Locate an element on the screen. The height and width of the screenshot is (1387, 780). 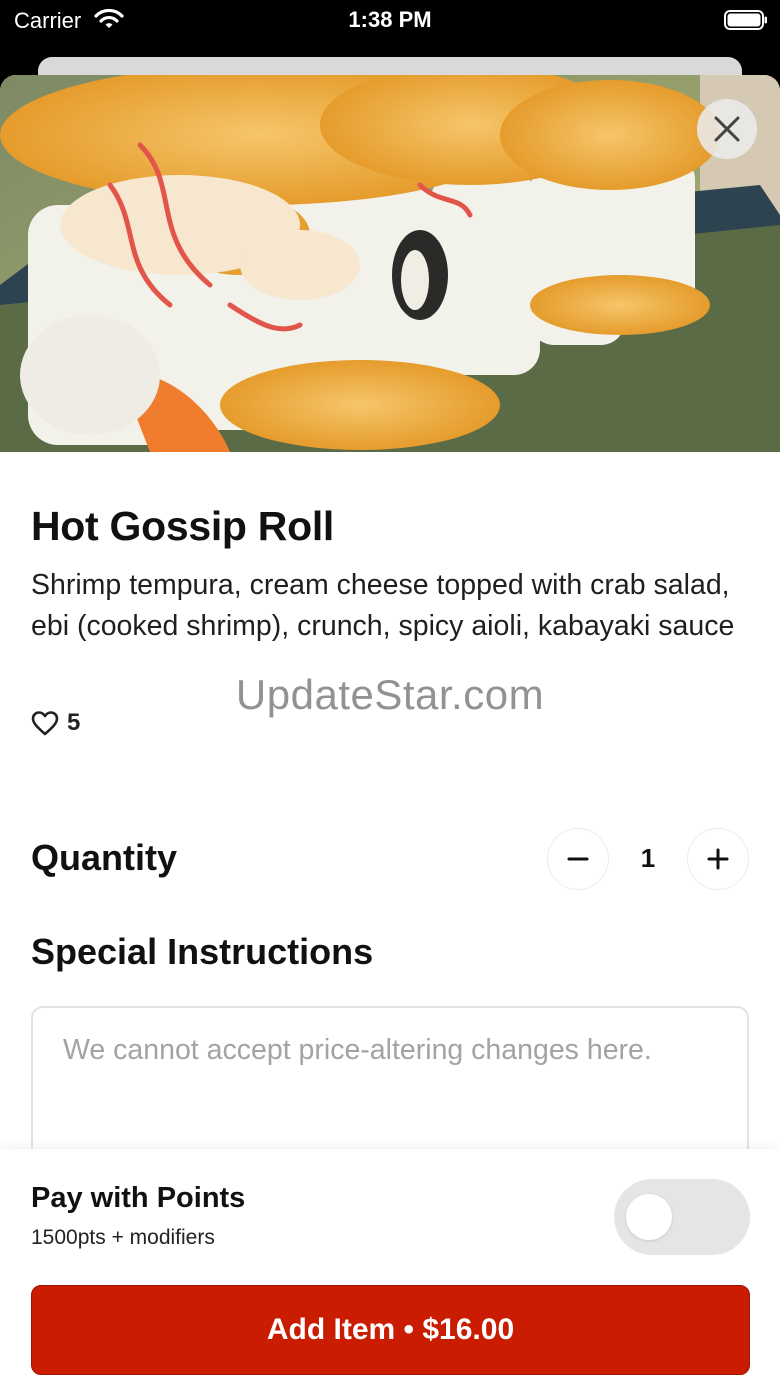
pay-with-points-toggle is located at coordinates (682, 1217).